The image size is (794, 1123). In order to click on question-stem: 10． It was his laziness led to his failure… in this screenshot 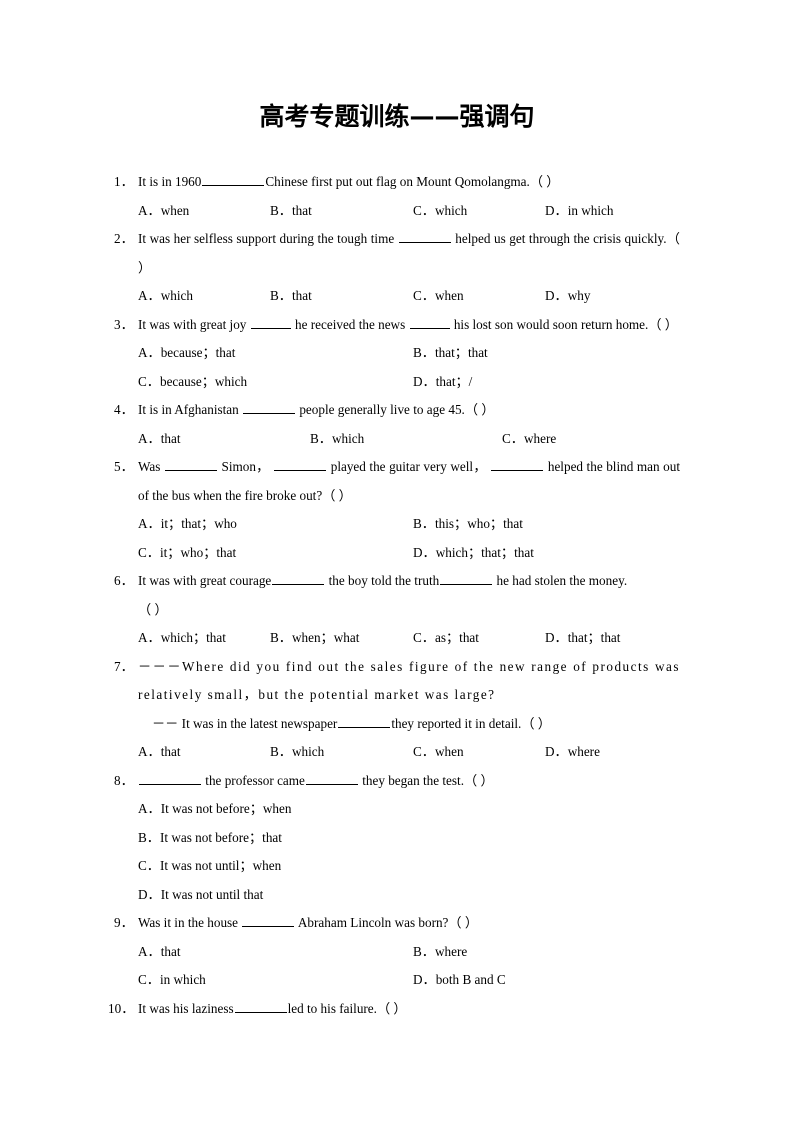, I will do `click(394, 1009)`.